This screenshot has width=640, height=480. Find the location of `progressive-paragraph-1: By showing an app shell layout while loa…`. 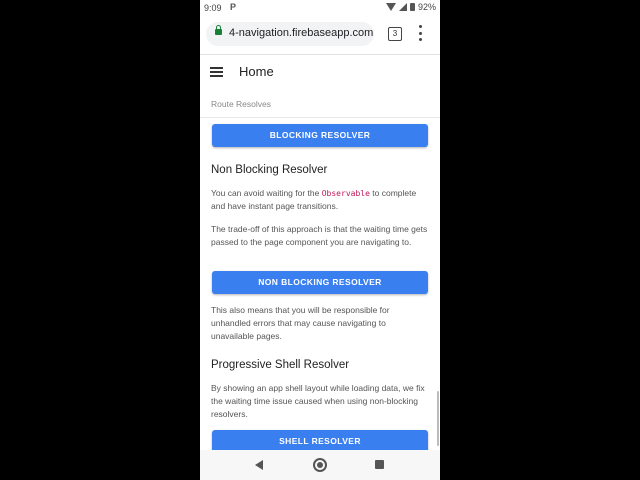

progressive-paragraph-1: By showing an app shell layout while loa… is located at coordinates (318, 401).